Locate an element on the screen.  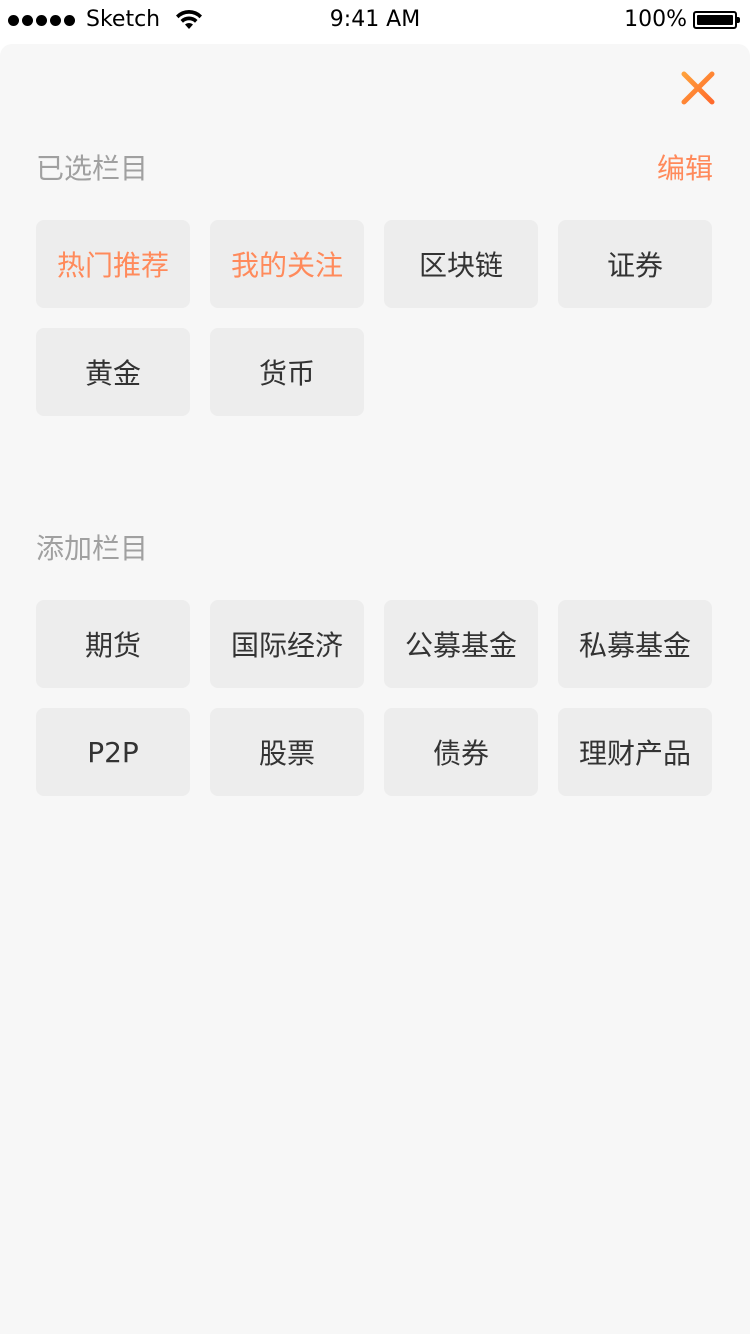
selected-section-title: 已选栏目 is located at coordinates (92, 168).